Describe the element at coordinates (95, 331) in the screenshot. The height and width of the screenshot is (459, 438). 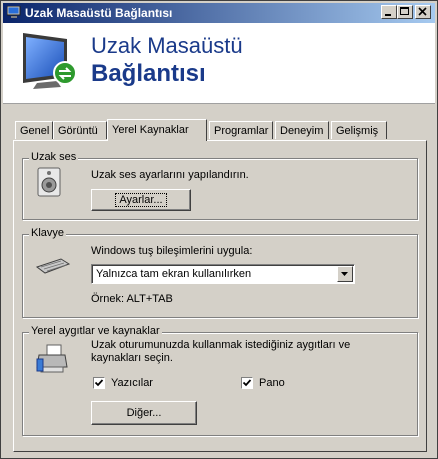
I see `local-devices-group-label: Yerel aygıtlar ve kaynaklar` at that location.